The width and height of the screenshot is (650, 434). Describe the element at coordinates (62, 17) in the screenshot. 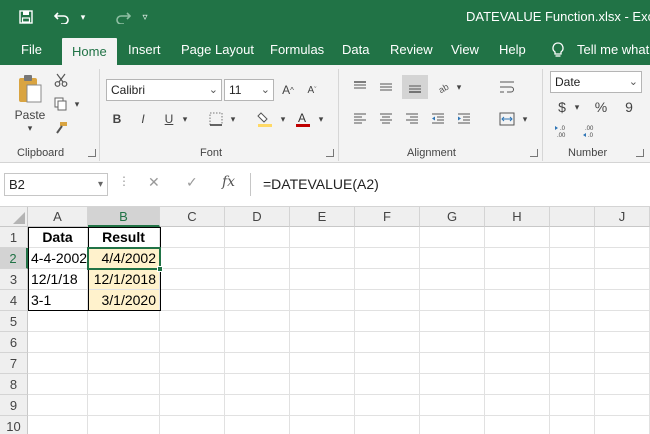

I see `undo-icon` at that location.